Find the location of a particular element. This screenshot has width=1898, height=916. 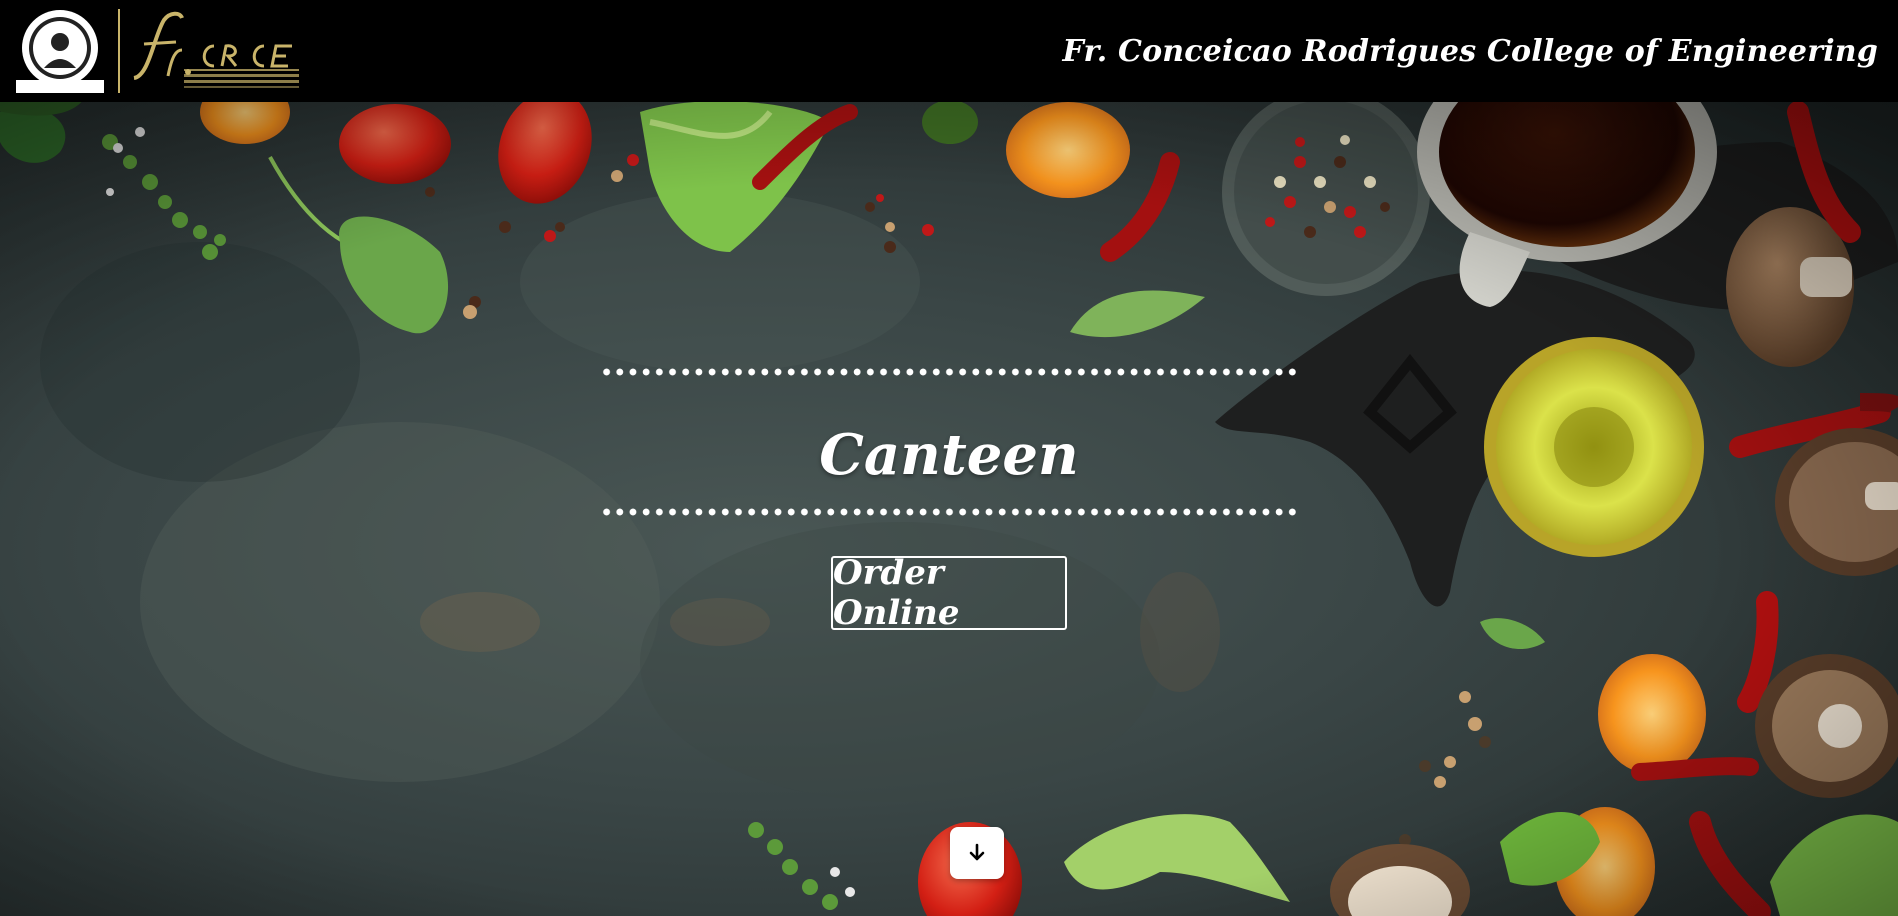

logo-divider is located at coordinates (119, 51).